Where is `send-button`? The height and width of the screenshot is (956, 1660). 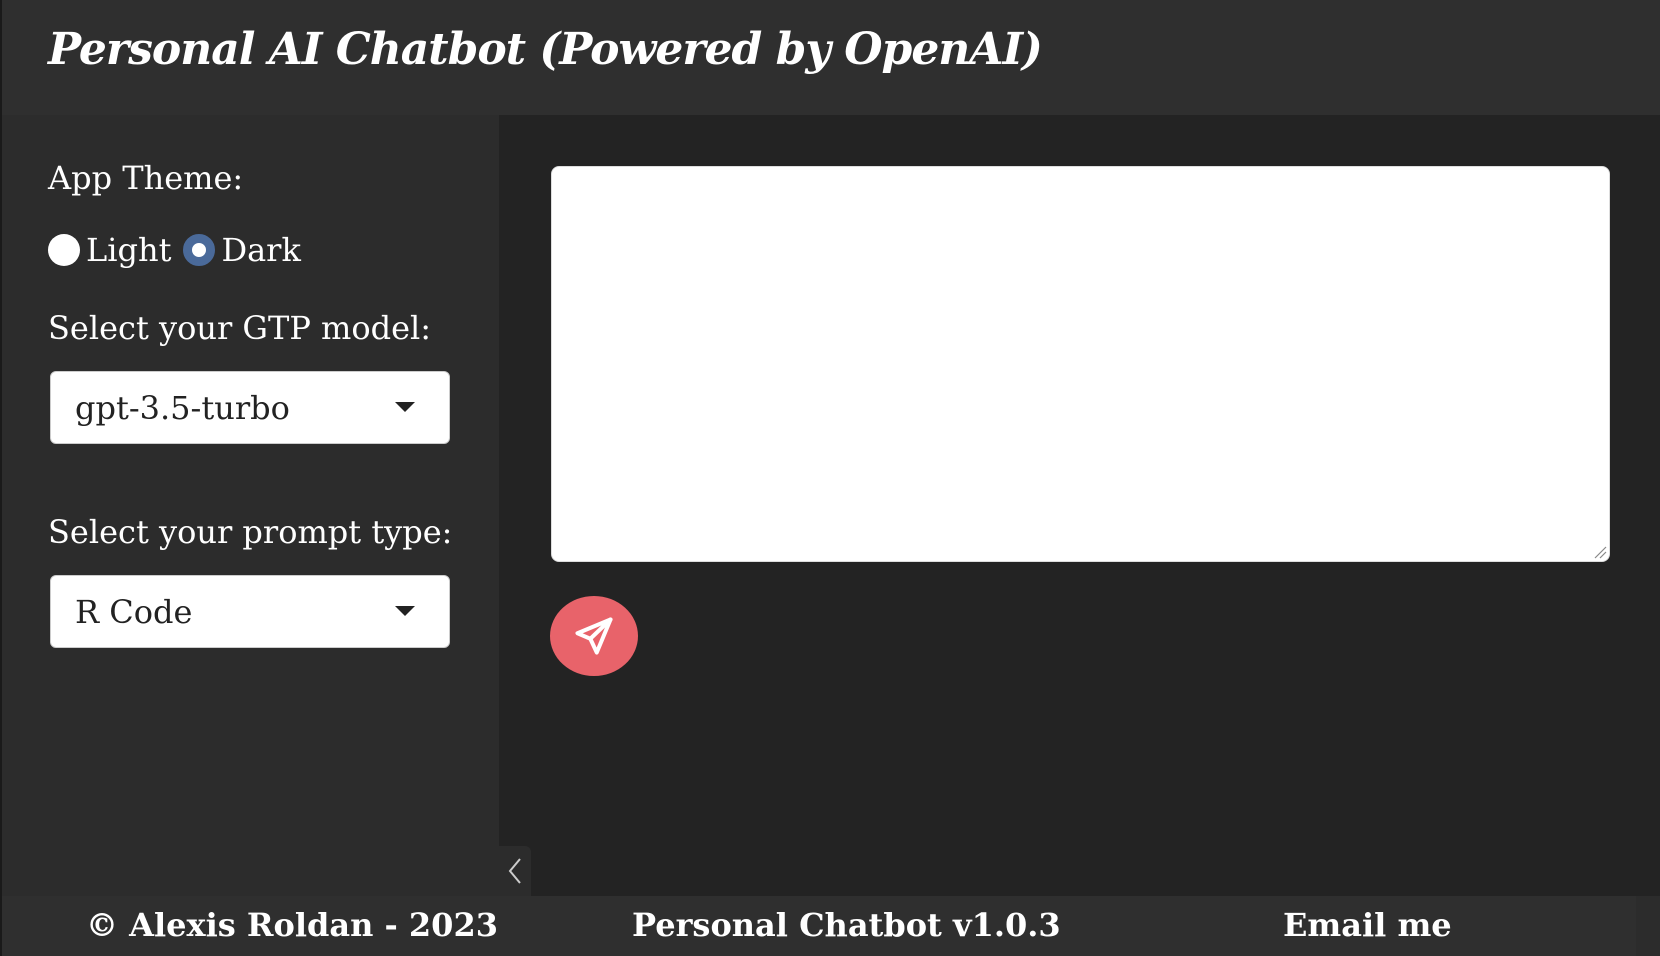
send-button is located at coordinates (594, 636).